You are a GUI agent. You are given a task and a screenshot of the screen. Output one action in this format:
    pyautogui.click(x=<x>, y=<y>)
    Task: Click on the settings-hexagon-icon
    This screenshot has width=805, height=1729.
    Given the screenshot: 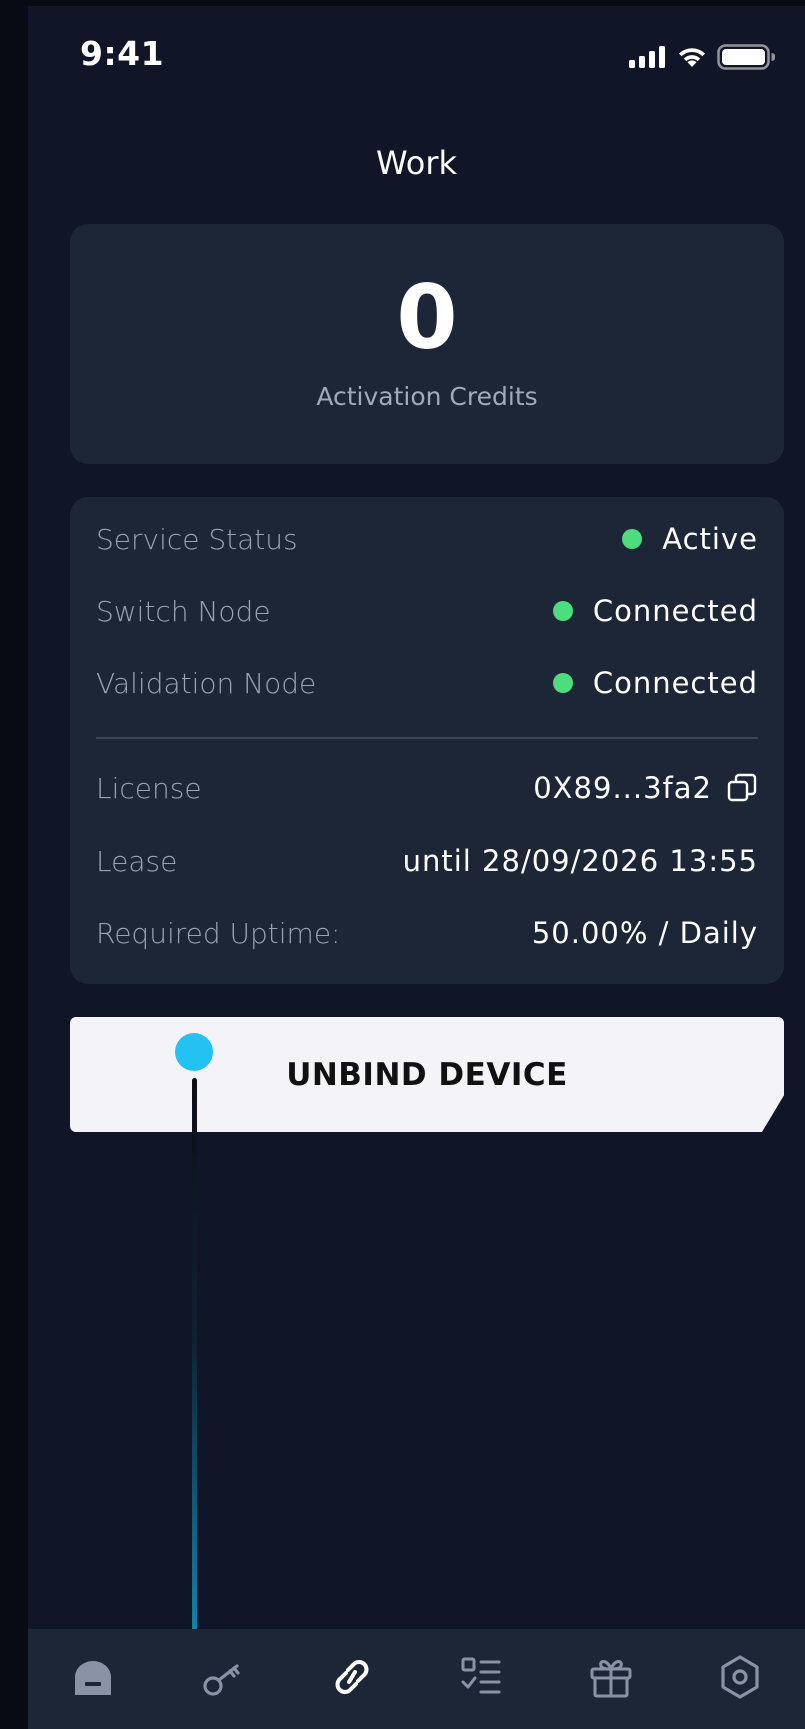 What is the action you would take?
    pyautogui.click(x=740, y=1679)
    